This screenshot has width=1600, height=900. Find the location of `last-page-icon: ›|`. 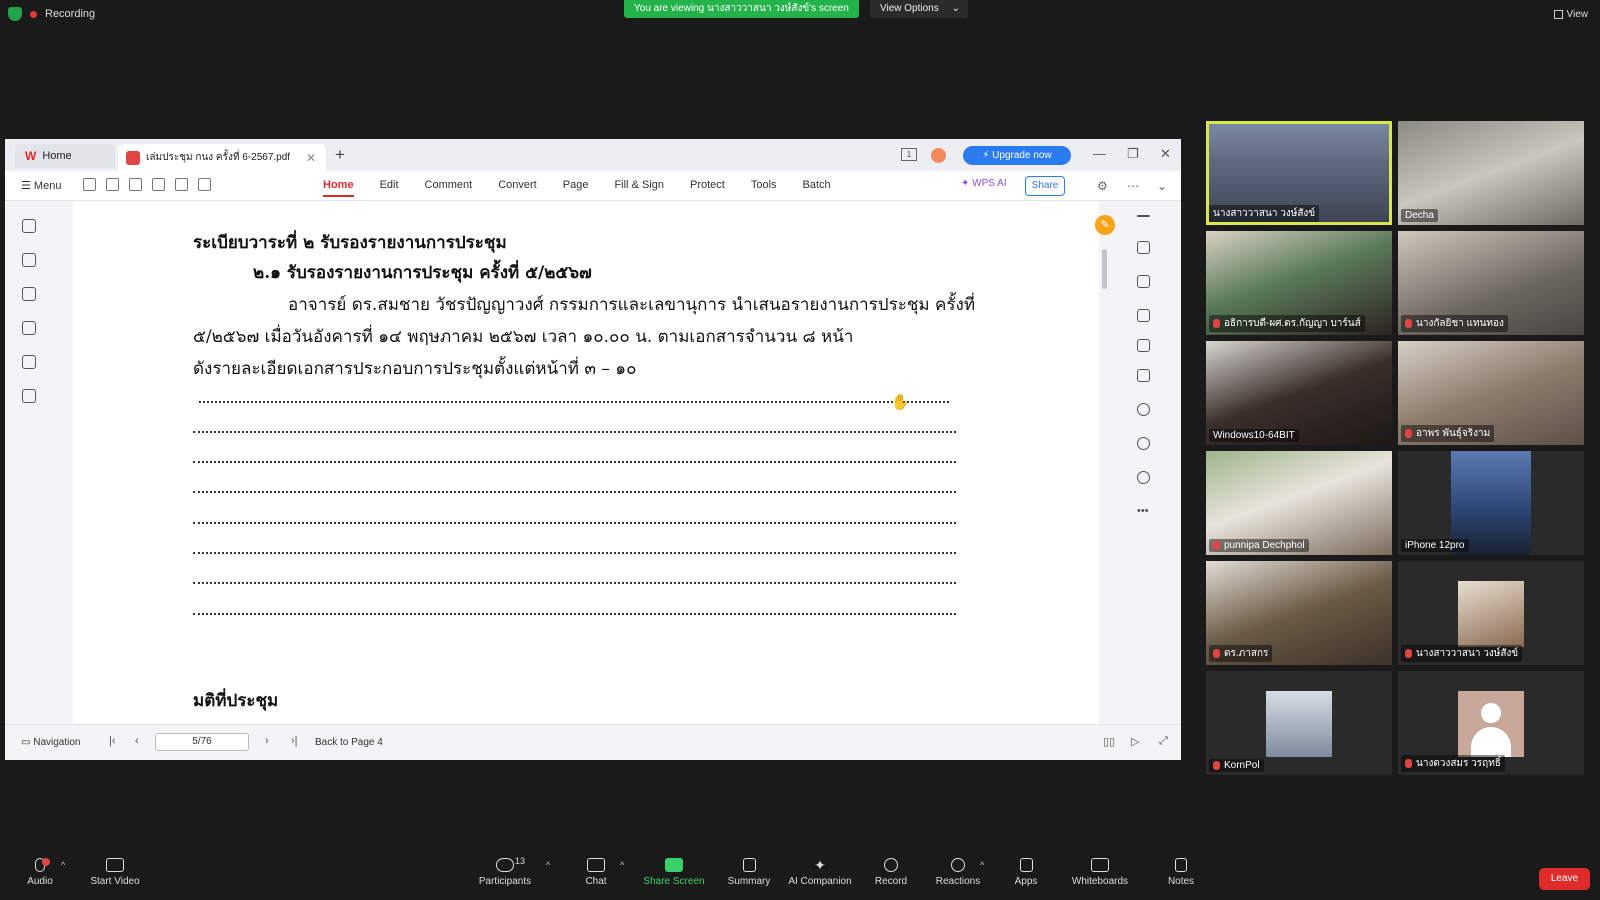

last-page-icon: ›| is located at coordinates (294, 741).